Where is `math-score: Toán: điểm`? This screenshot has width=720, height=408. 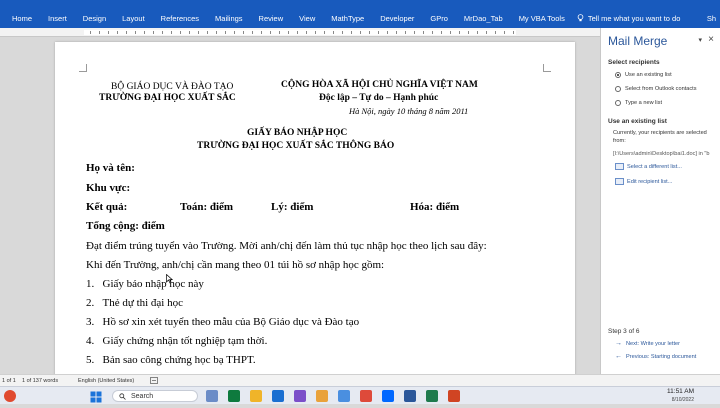 math-score: Toán: điểm is located at coordinates (207, 207).